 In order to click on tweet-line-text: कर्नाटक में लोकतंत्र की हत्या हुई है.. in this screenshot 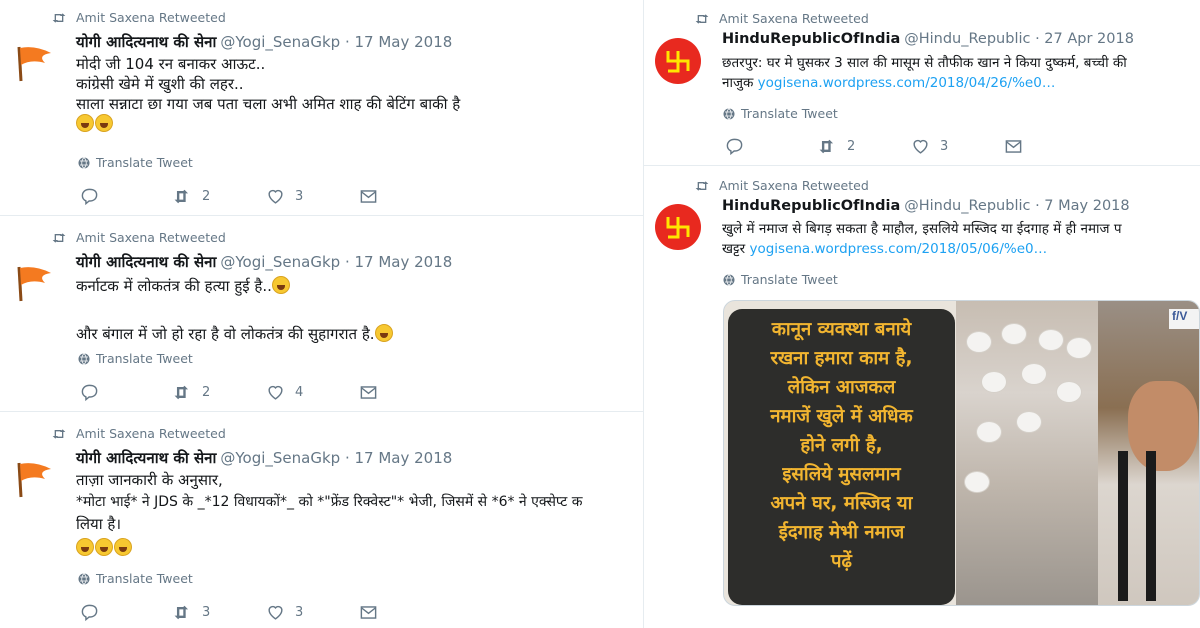, I will do `click(174, 286)`.